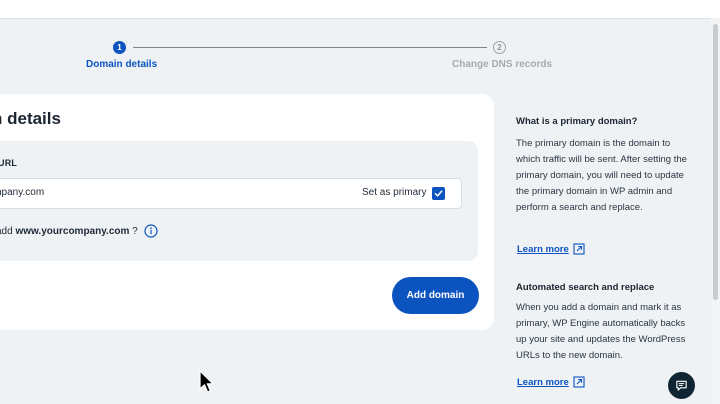 The height and width of the screenshot is (404, 720). Describe the element at coordinates (394, 192) in the screenshot. I see `set-as-primary-label: Set as primary` at that location.